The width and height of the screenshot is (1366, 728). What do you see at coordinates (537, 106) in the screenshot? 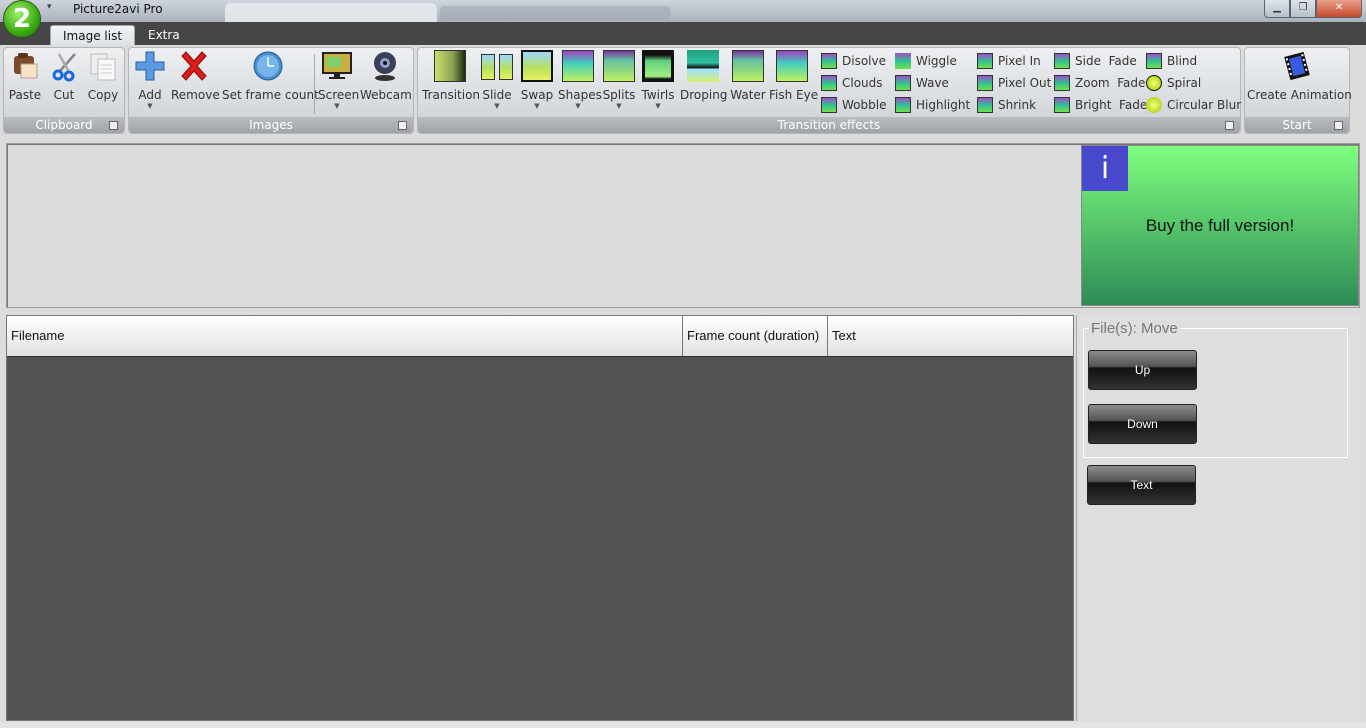
I see `swap-dropdown-caret: ▼` at bounding box center [537, 106].